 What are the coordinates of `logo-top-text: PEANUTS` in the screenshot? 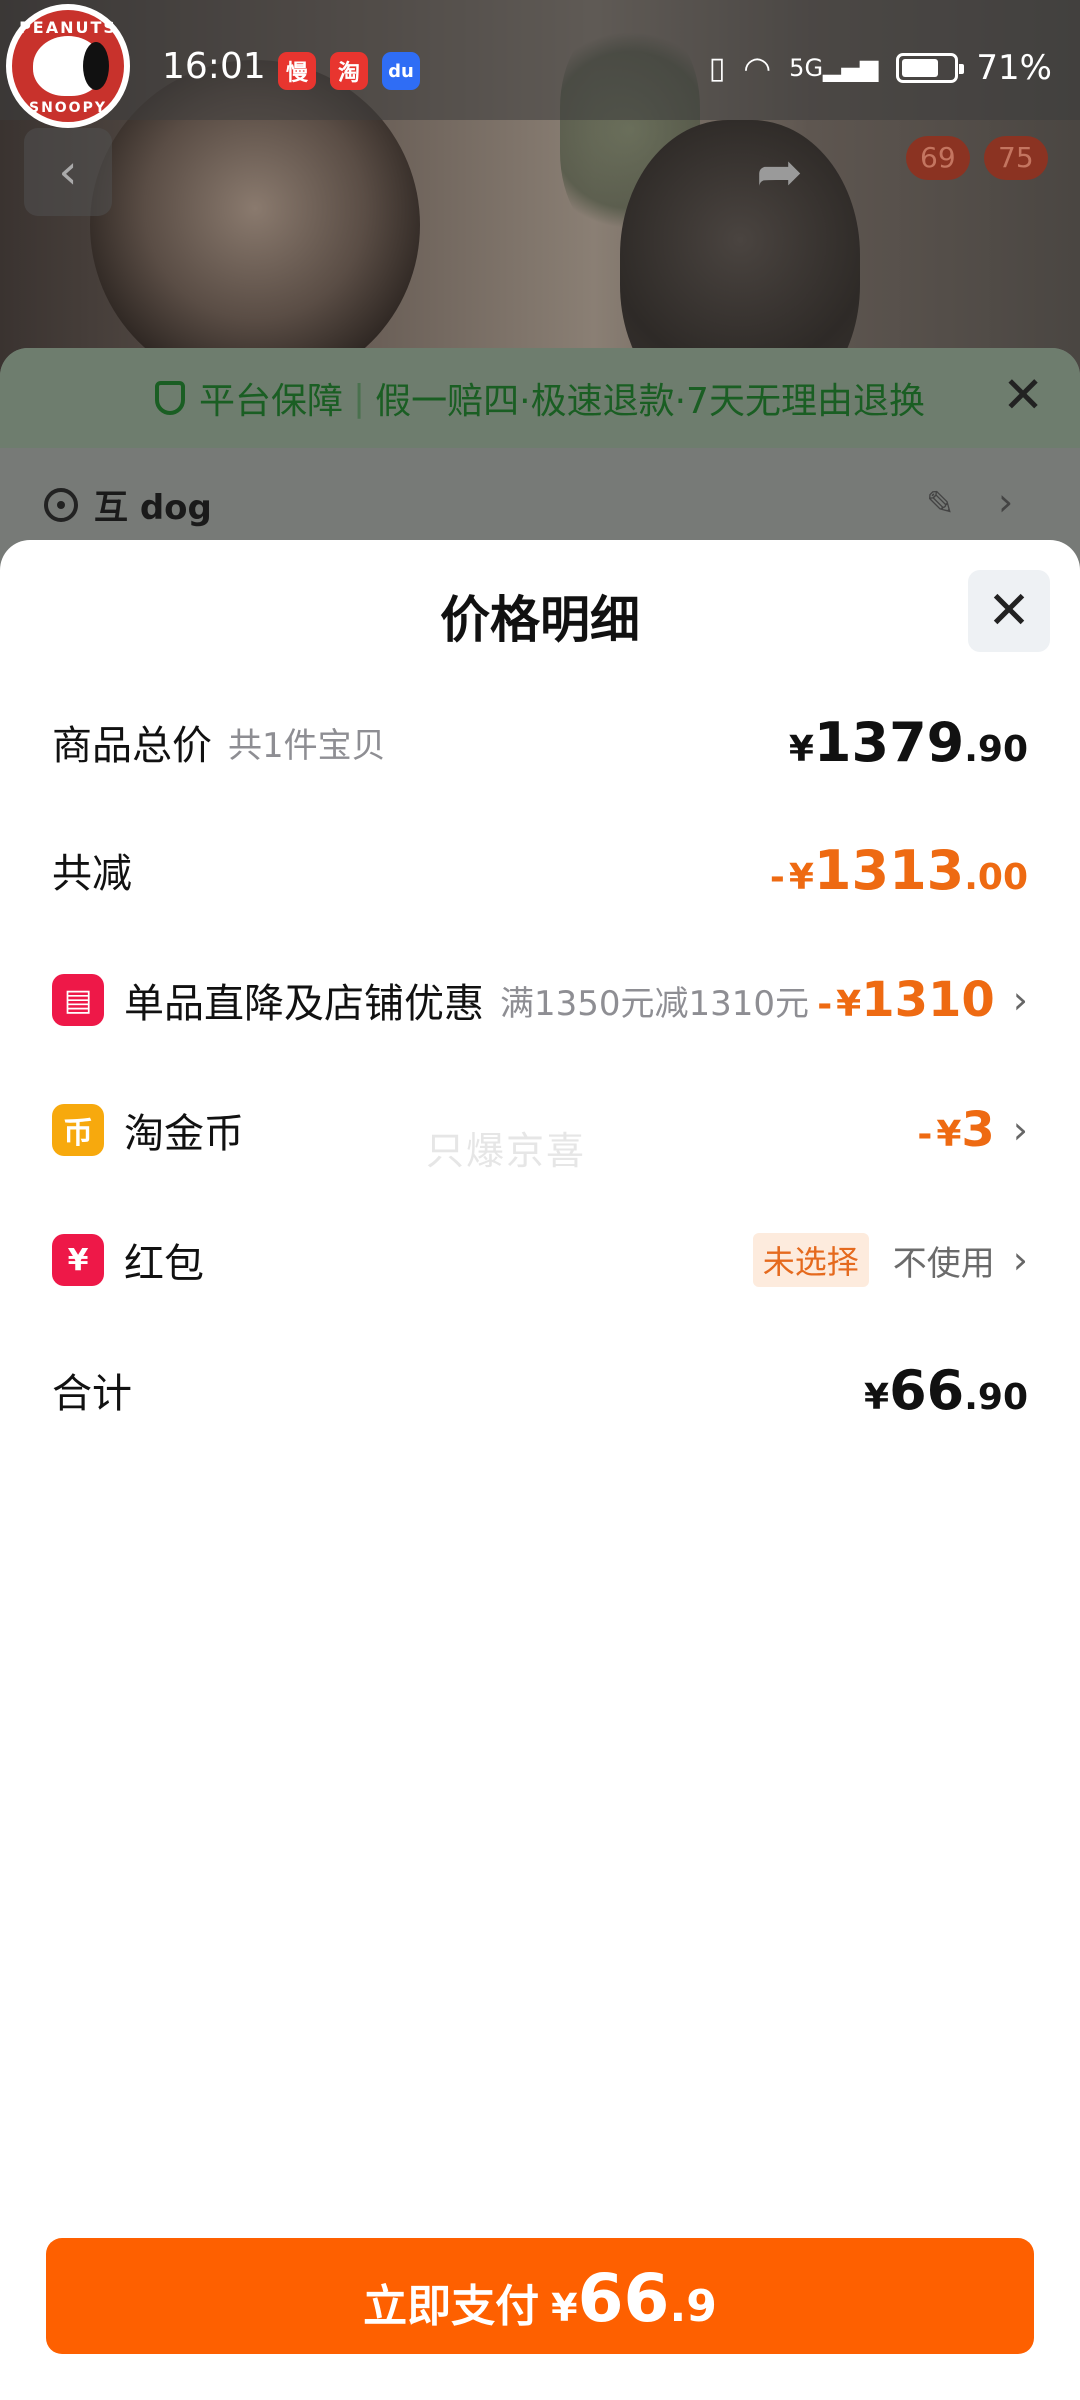 It's located at (68, 27).